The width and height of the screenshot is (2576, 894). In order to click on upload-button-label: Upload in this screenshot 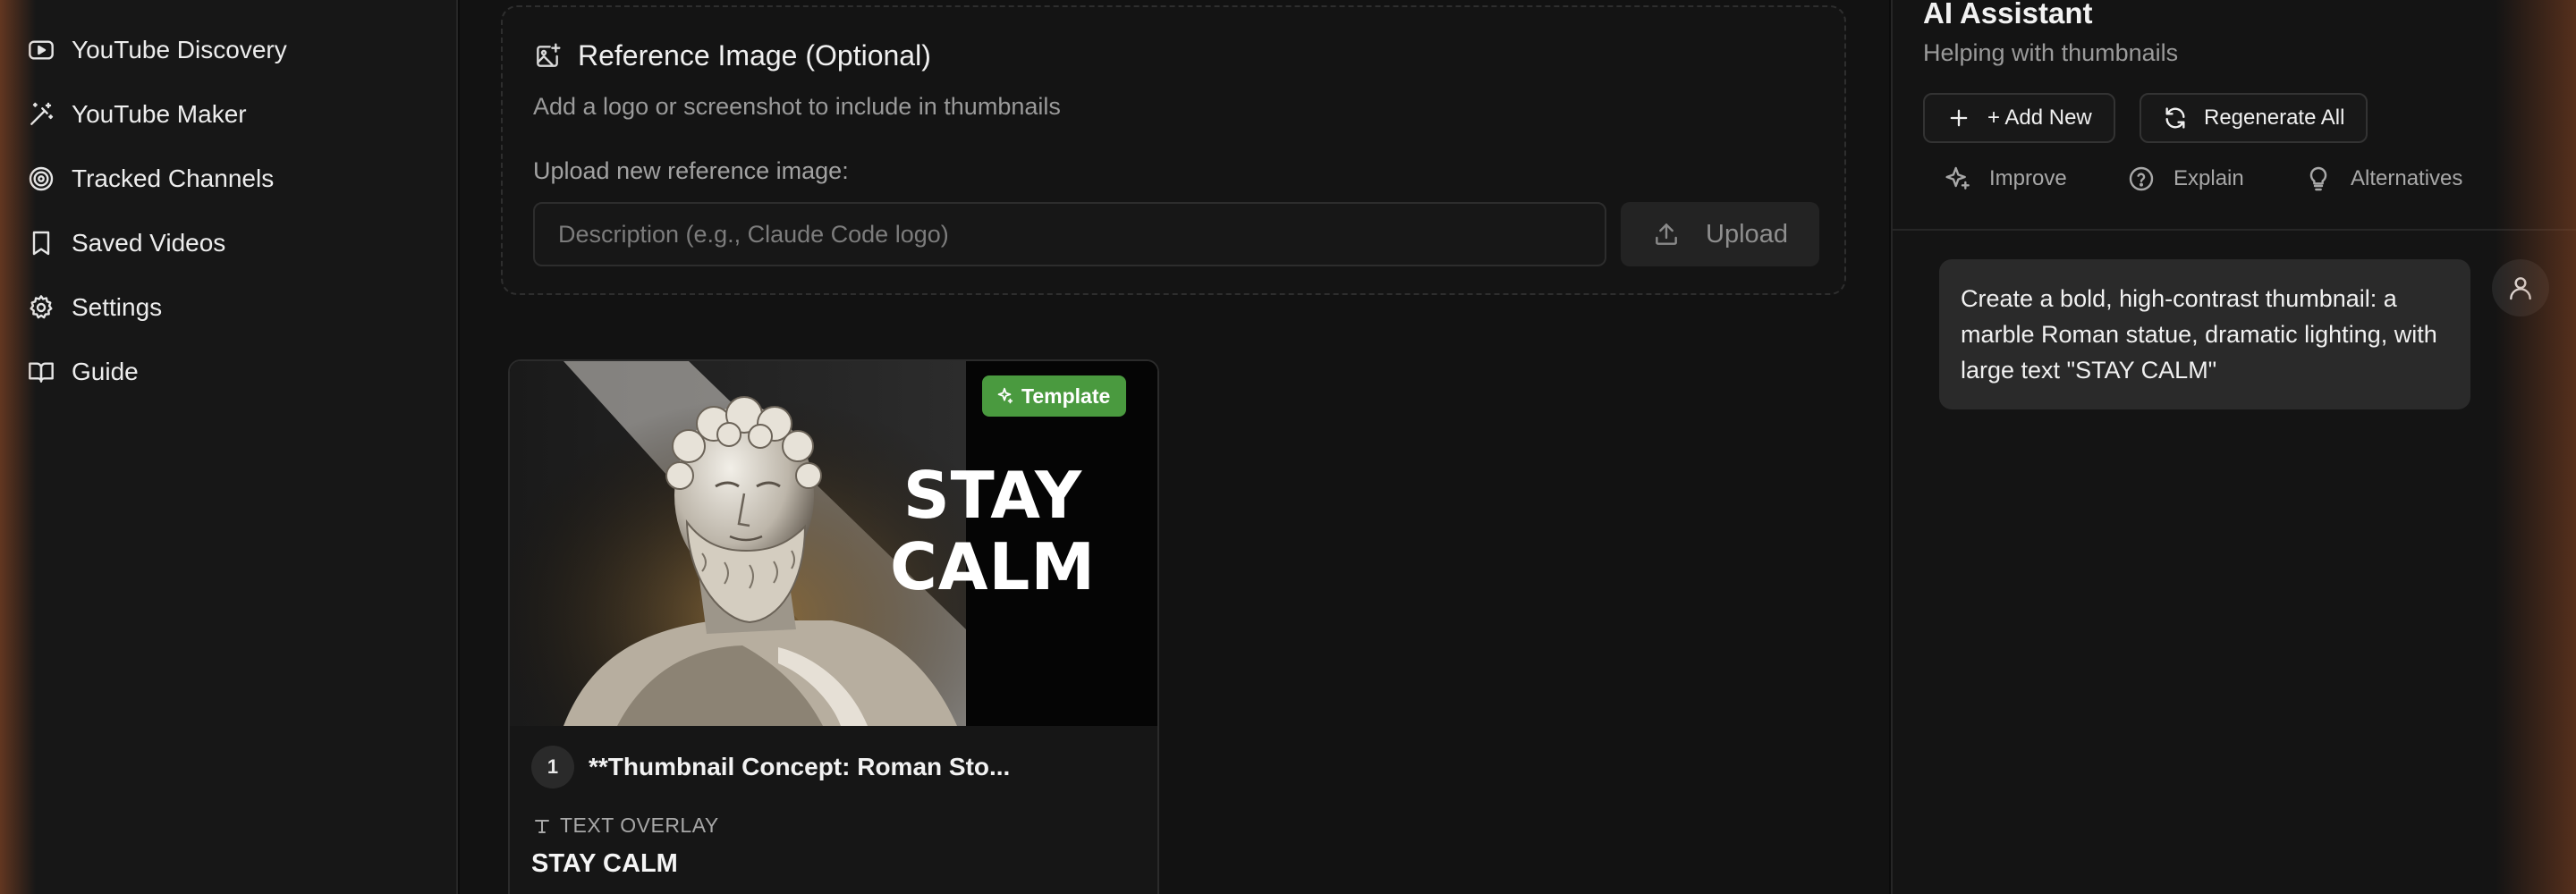, I will do `click(1747, 234)`.